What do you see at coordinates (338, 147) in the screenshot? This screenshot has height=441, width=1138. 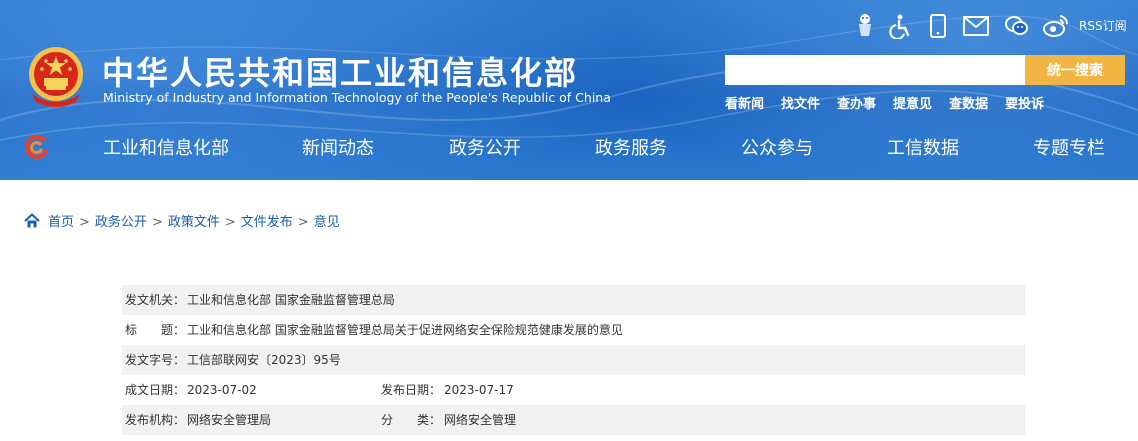 I see `nav-item-news: 新闻动态` at bounding box center [338, 147].